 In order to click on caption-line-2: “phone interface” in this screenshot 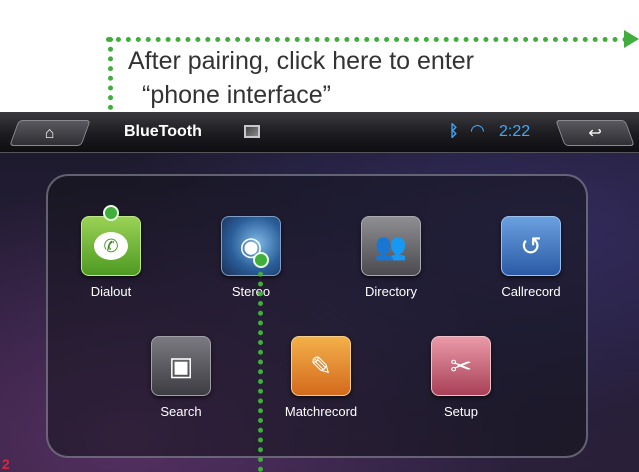, I will do `click(237, 95)`.